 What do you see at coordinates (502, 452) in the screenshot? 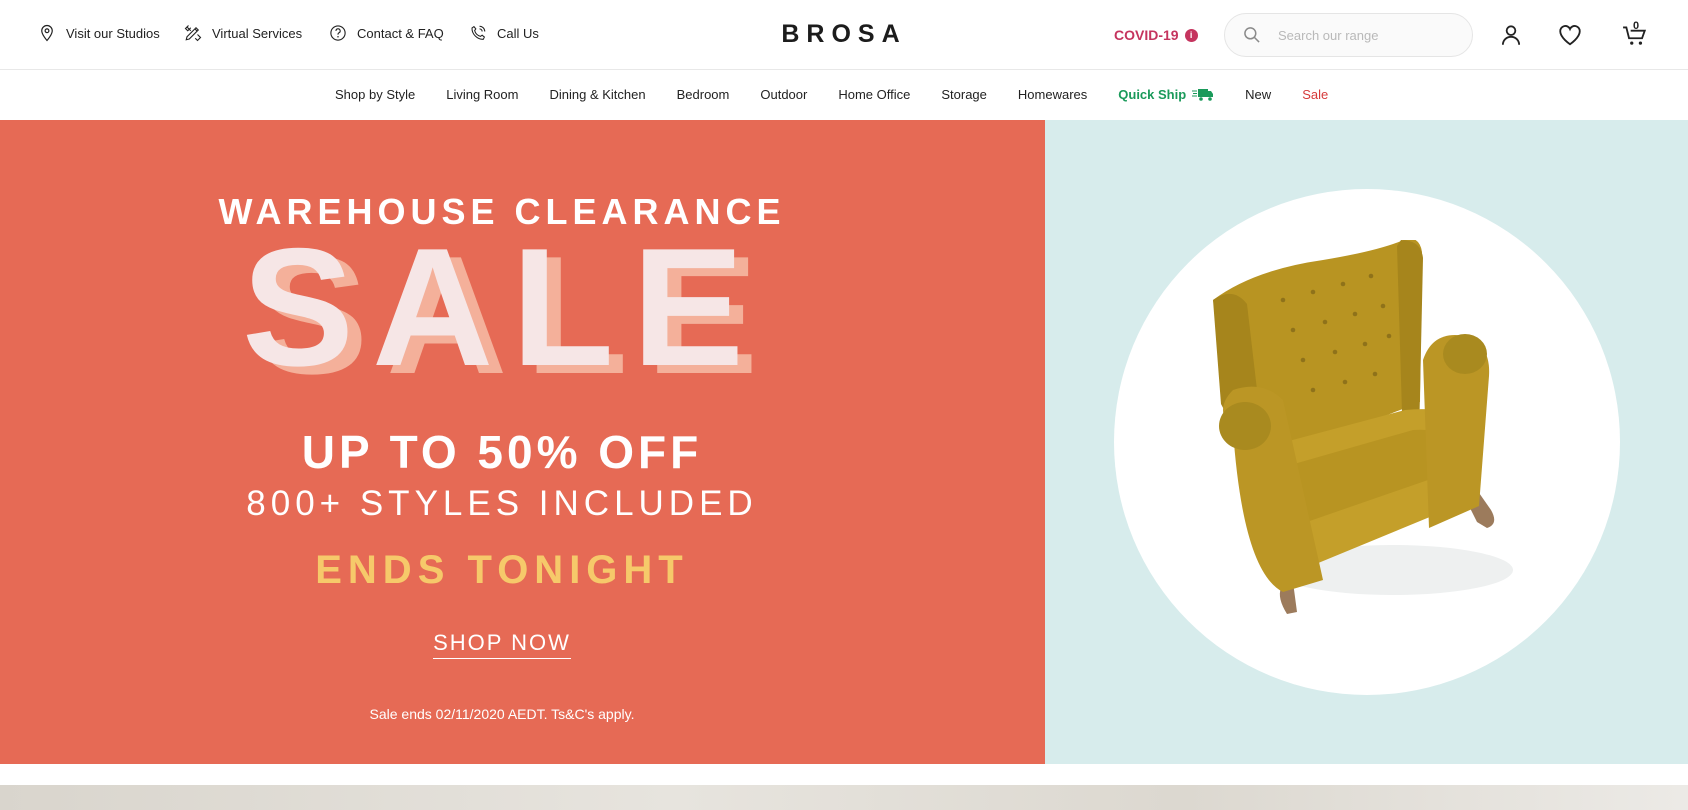
I see `offer-text: UP TO 50% OFF` at bounding box center [502, 452].